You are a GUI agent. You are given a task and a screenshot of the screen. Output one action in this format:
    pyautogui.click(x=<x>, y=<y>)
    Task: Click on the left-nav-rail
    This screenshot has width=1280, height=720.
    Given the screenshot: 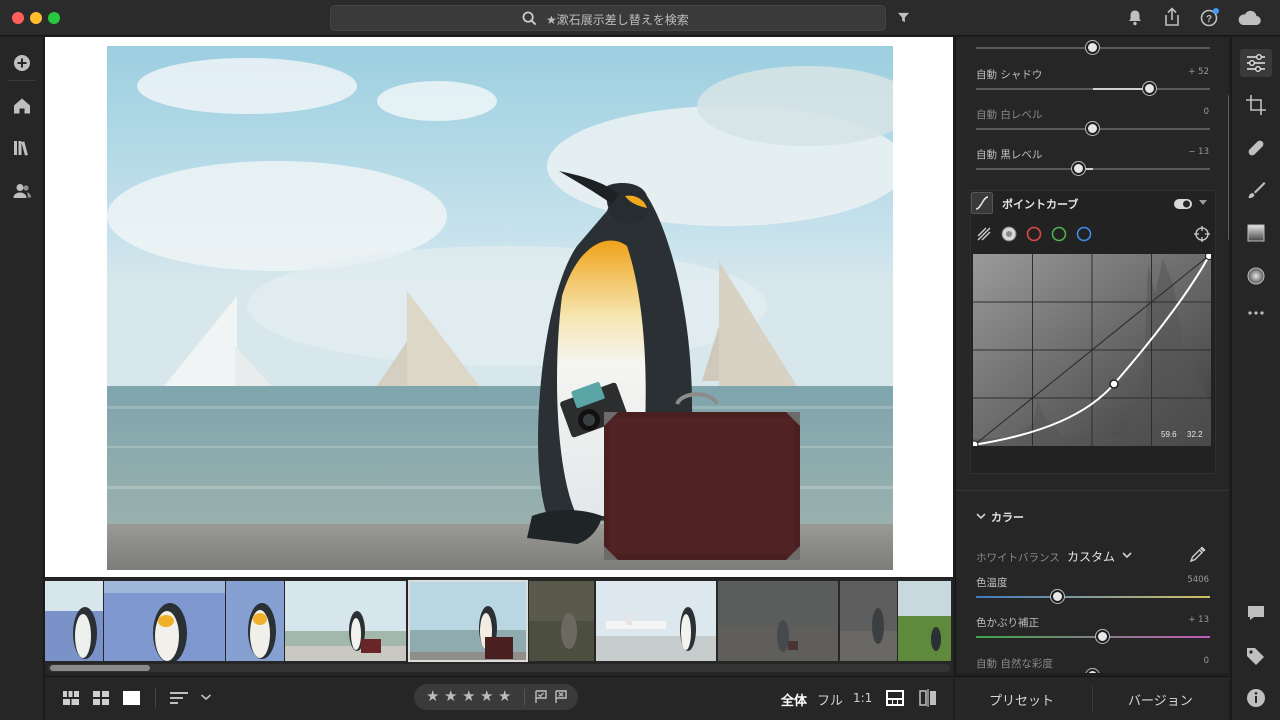 What is the action you would take?
    pyautogui.click(x=22, y=378)
    